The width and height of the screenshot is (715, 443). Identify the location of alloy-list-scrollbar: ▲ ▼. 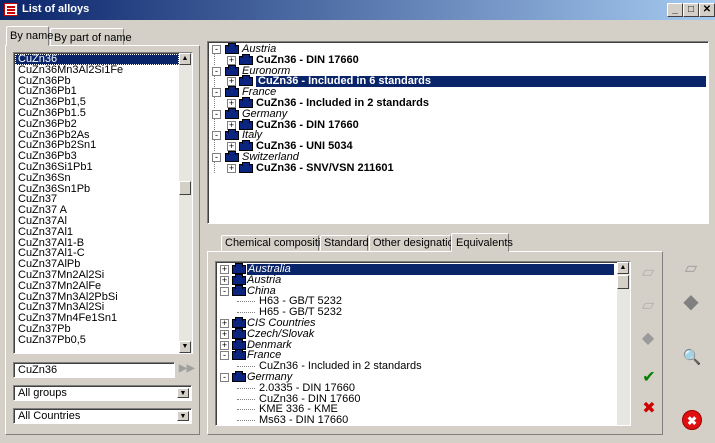
(185, 203).